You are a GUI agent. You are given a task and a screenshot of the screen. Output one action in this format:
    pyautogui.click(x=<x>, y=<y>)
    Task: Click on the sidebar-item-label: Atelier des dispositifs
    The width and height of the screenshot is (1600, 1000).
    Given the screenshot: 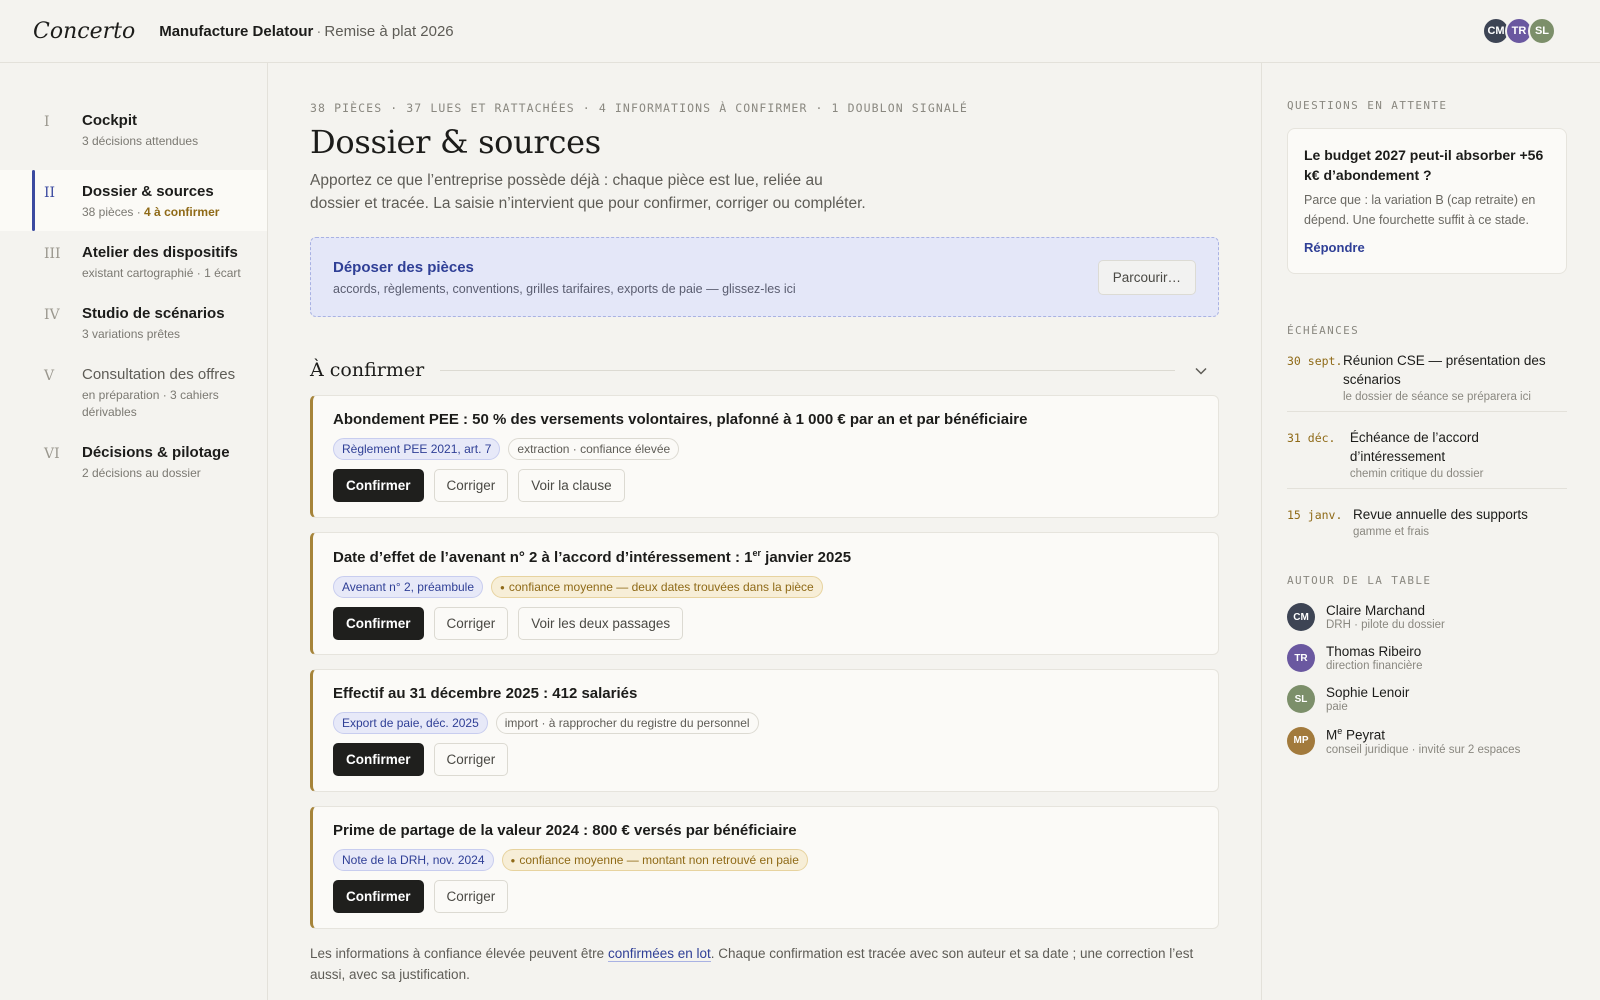 What is the action you would take?
    pyautogui.click(x=160, y=252)
    